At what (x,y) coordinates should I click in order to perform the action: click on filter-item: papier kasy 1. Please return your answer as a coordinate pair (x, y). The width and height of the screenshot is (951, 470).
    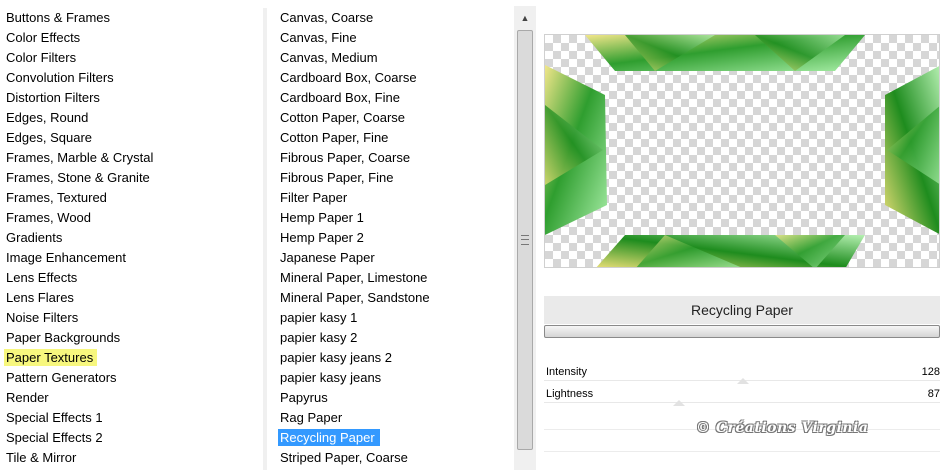
    Looking at the image, I should click on (395, 318).